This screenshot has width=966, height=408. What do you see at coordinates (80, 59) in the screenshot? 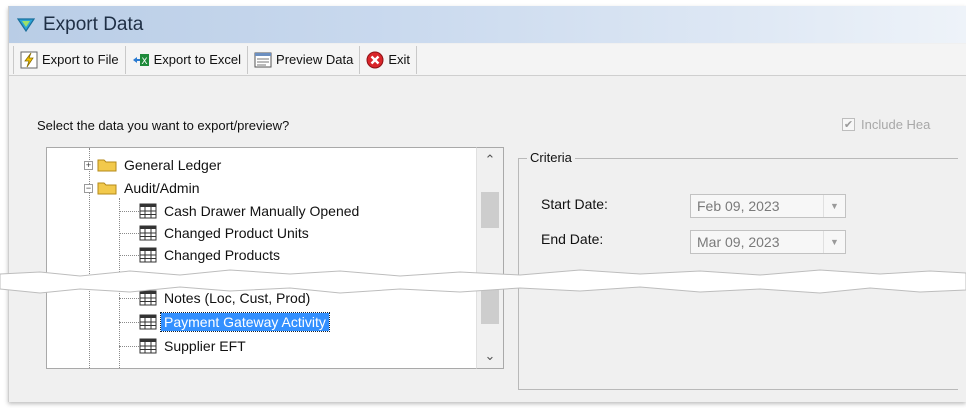
I see `export-to-file-label: Export to File` at bounding box center [80, 59].